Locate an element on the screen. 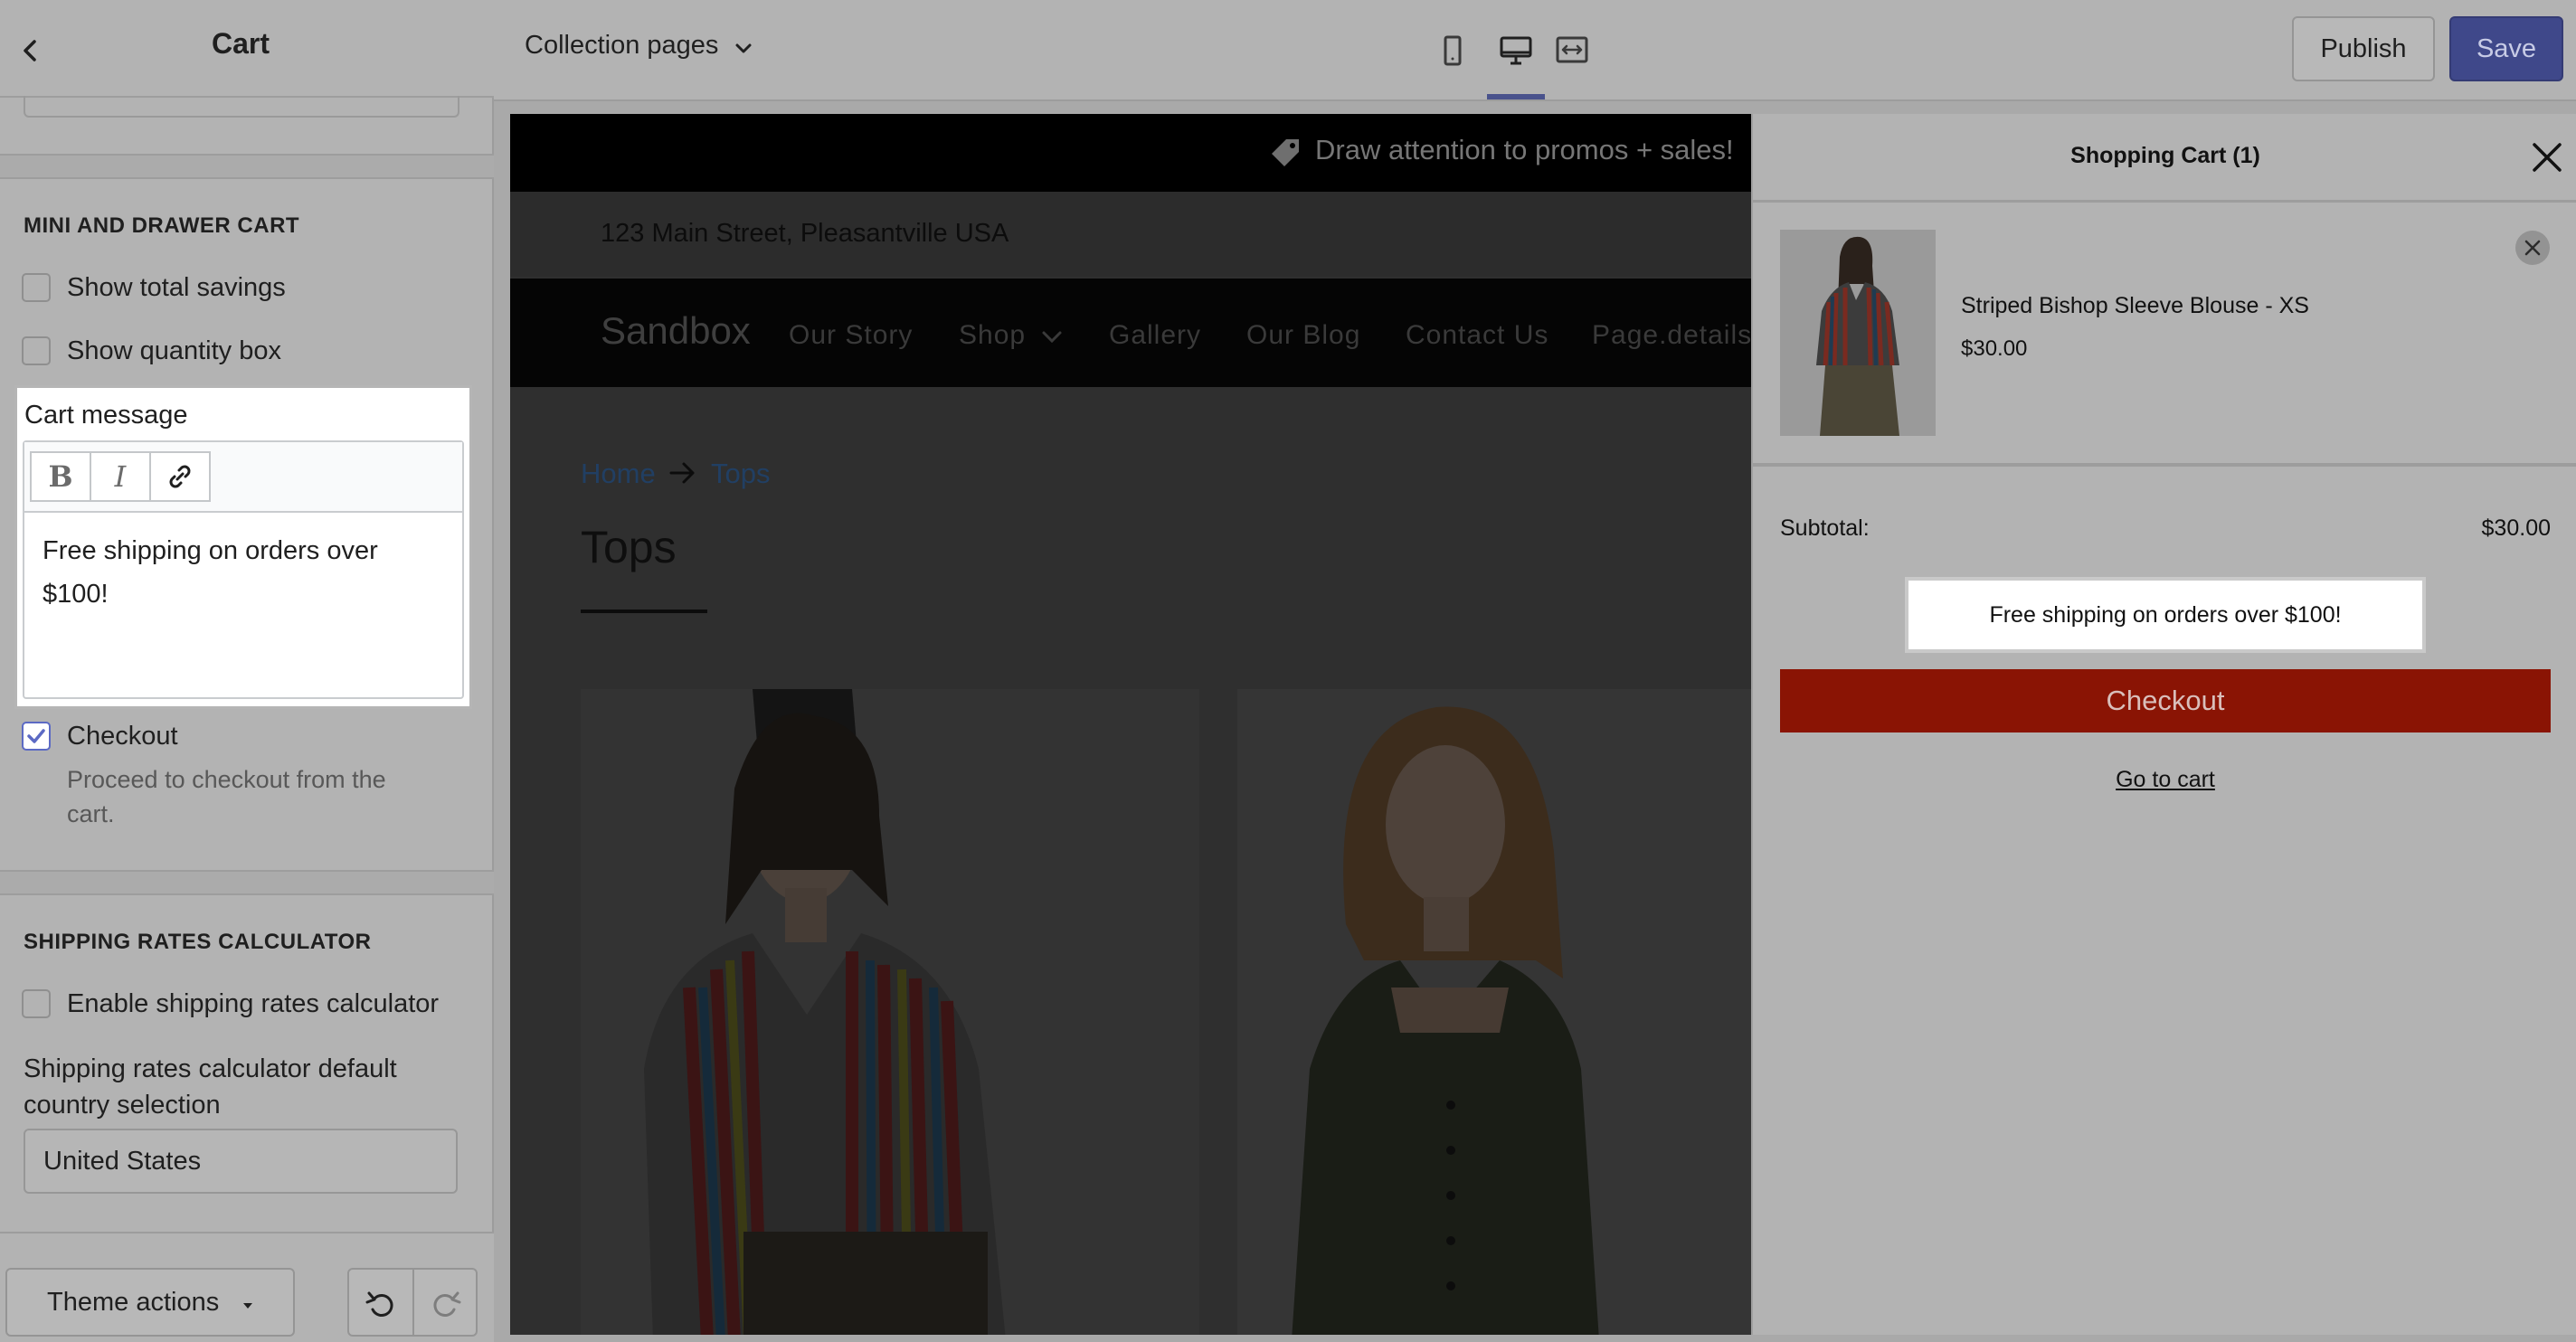 This screenshot has height=1342, width=2576. product-thumbnail is located at coordinates (1858, 333).